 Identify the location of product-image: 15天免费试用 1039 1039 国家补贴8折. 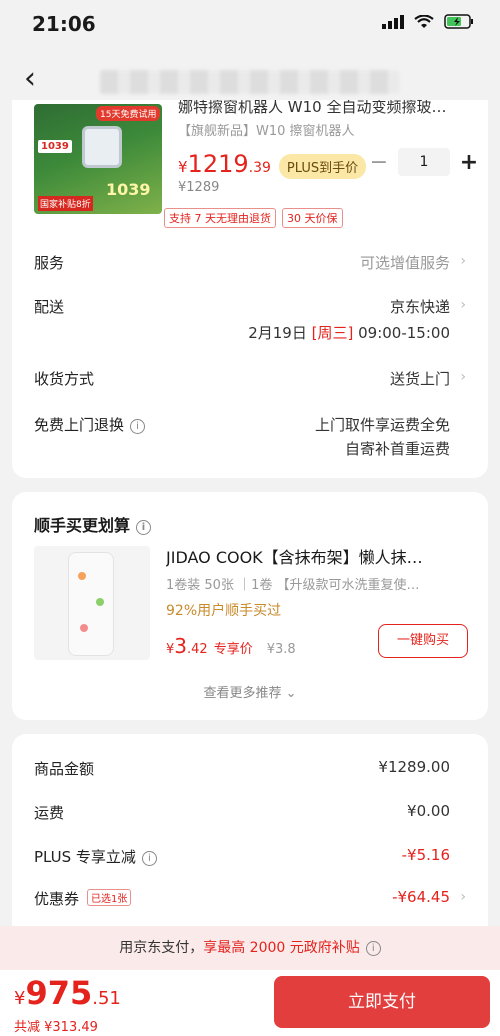
(98, 159).